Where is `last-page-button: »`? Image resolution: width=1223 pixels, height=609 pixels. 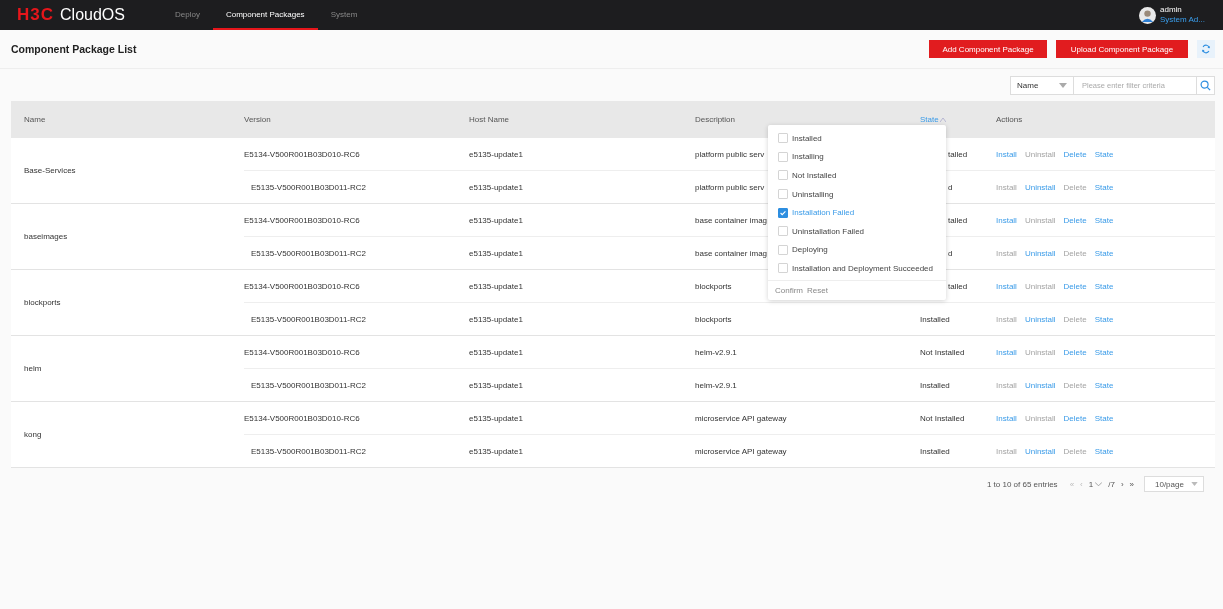
last-page-button: » is located at coordinates (1131, 484).